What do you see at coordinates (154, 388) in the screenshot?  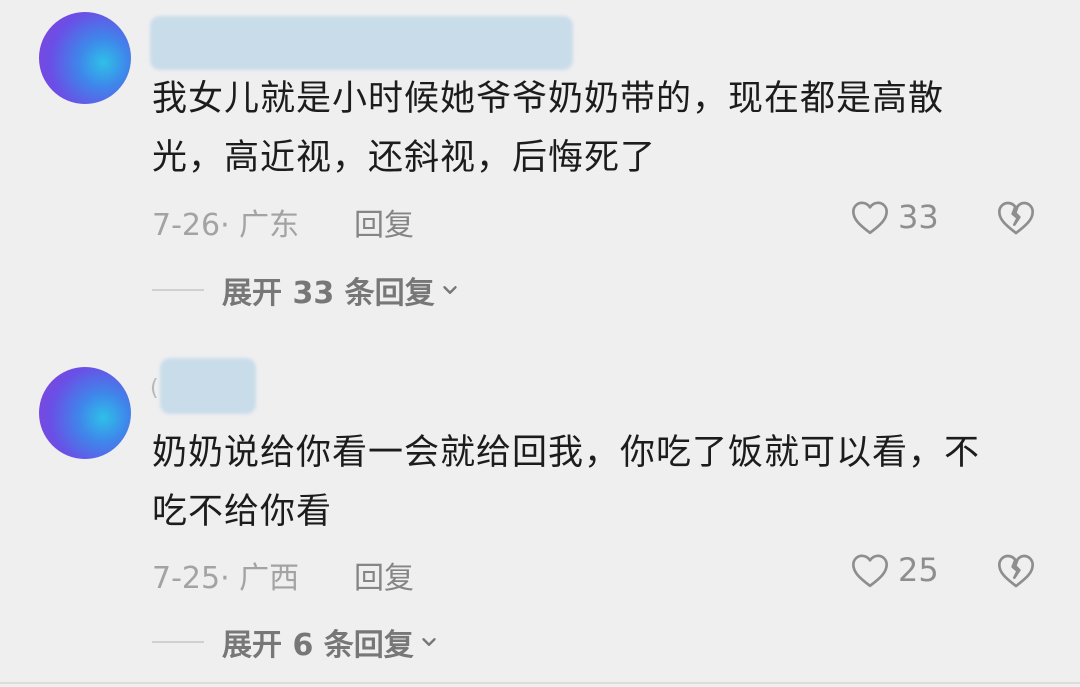 I see `username-initial: (` at bounding box center [154, 388].